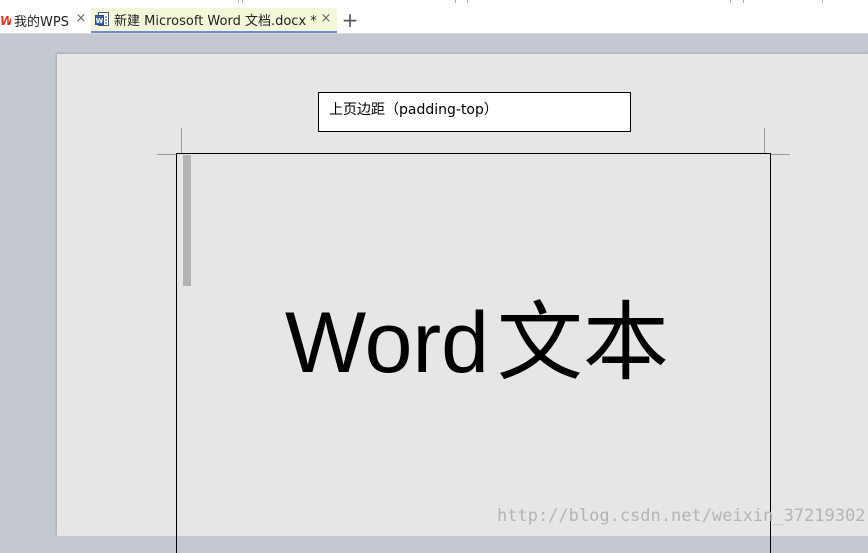 This screenshot has height=553, width=868. I want to click on top-margin-callout: 上页边距（padding-top）, so click(474, 112).